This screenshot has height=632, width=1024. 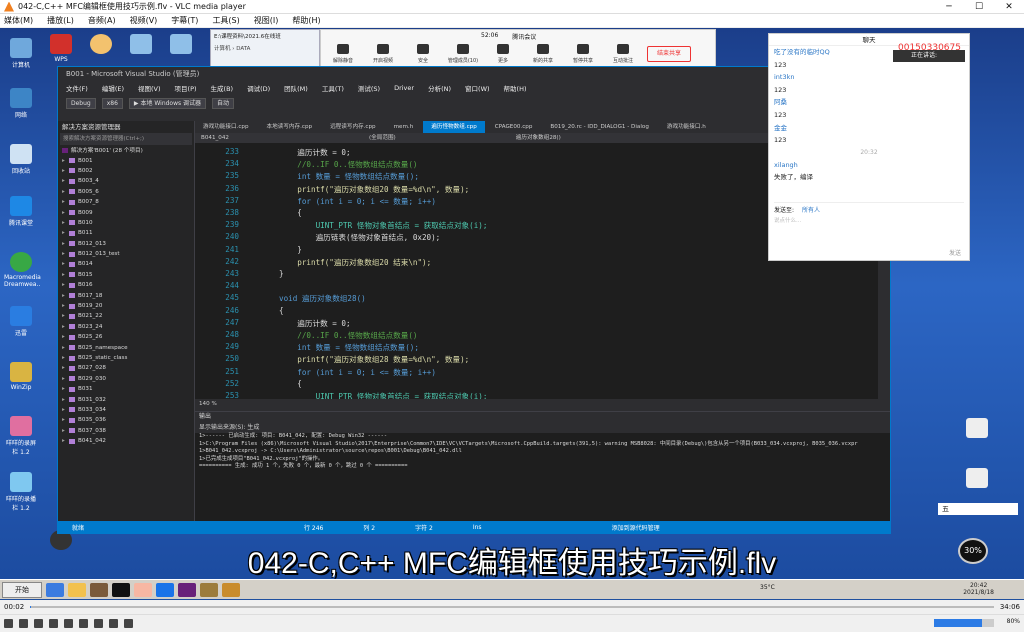 I want to click on menu-help: 帮助(H), so click(x=306, y=20).